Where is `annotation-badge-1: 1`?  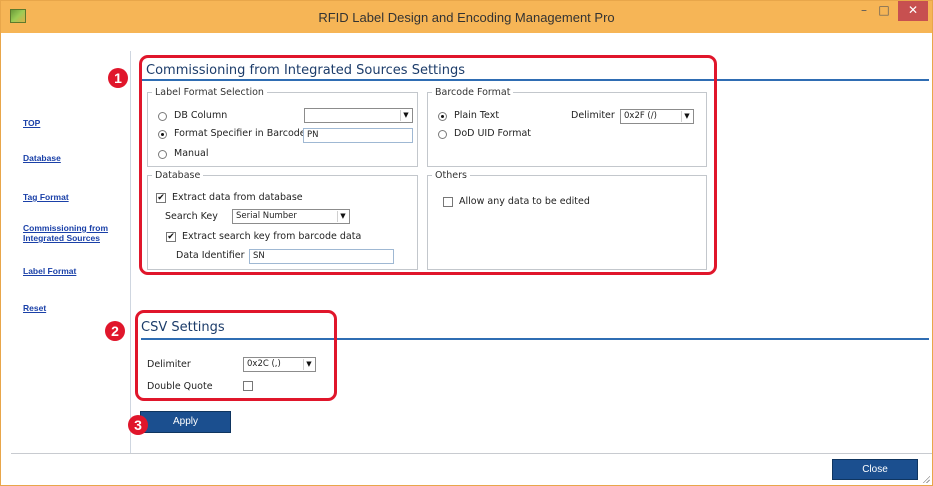 annotation-badge-1: 1 is located at coordinates (118, 78).